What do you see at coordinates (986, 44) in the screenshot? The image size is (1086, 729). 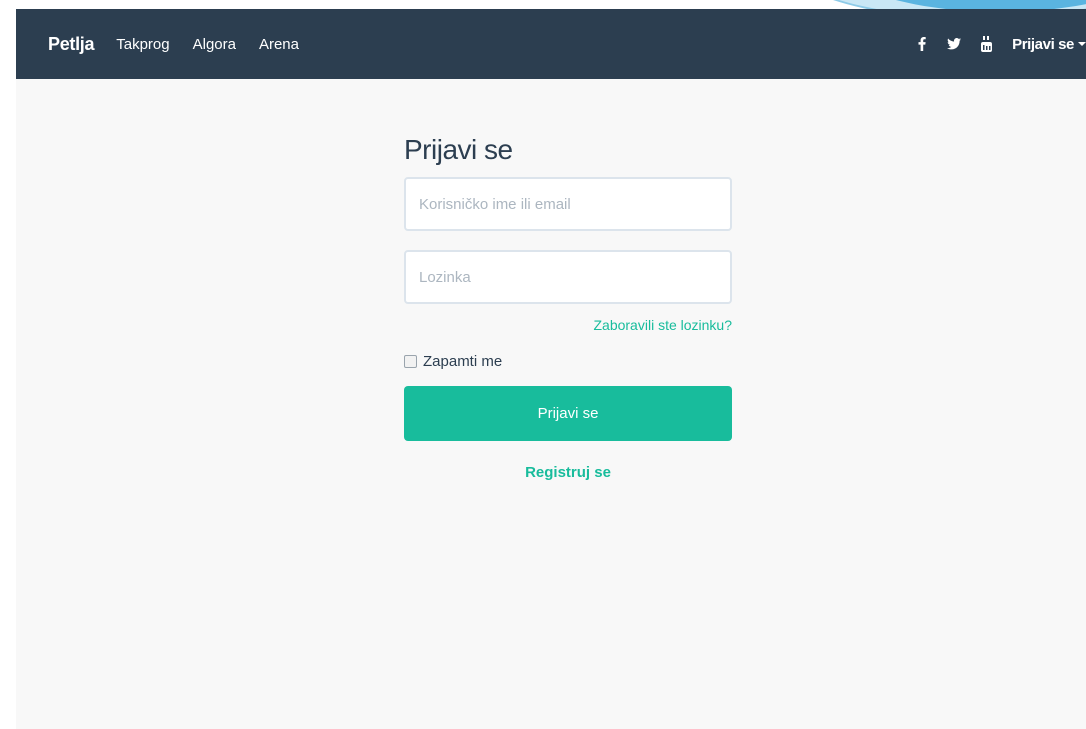 I see `youtube-icon` at bounding box center [986, 44].